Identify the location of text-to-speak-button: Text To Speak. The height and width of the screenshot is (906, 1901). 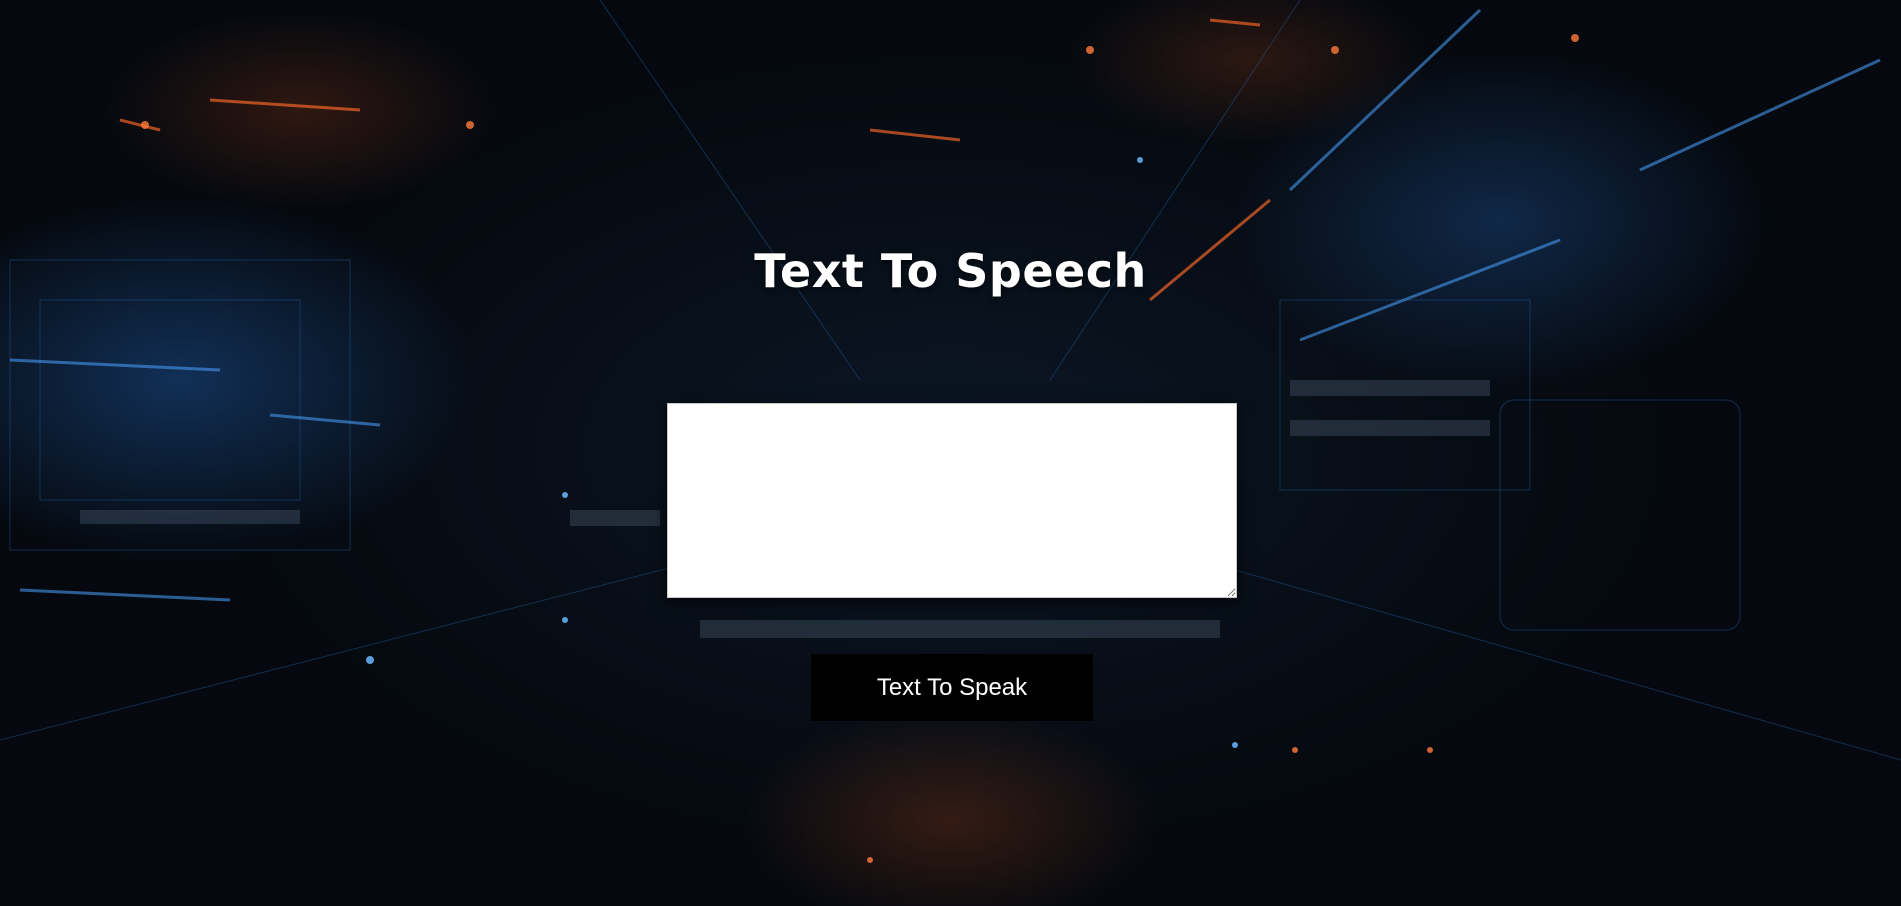
(952, 687).